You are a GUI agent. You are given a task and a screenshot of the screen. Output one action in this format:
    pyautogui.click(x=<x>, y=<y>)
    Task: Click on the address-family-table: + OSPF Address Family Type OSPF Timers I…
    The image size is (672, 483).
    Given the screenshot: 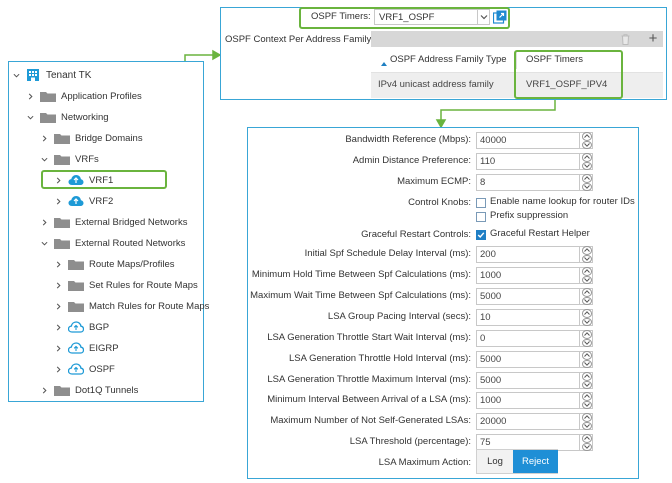 What is the action you would take?
    pyautogui.click(x=517, y=65)
    